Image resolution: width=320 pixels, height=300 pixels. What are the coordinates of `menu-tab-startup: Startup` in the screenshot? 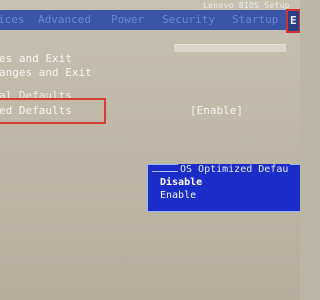 It's located at (255, 19).